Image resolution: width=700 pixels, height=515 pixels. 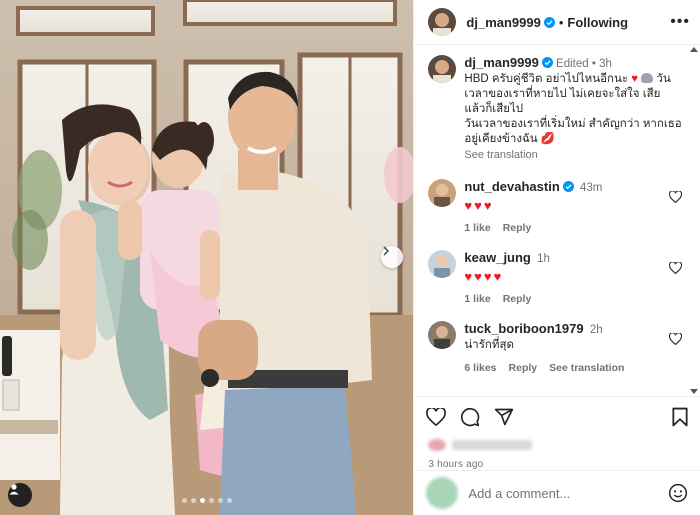 I want to click on action-bar, so click(x=557, y=416).